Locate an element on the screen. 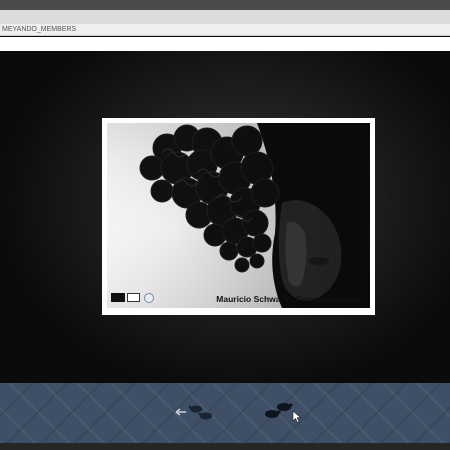 This screenshot has height=450, width=450. footprints-left-icon is located at coordinates (193, 412).